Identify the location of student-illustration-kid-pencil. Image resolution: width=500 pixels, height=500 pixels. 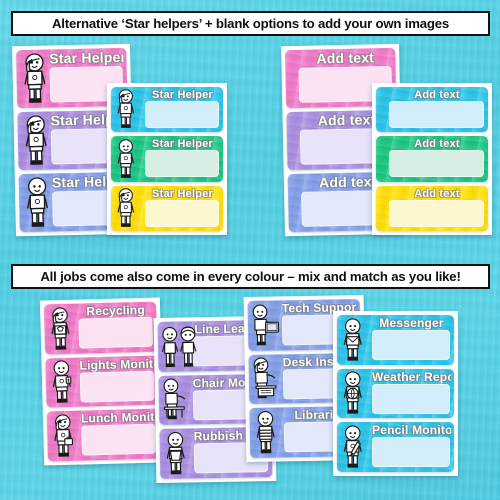
(353, 447).